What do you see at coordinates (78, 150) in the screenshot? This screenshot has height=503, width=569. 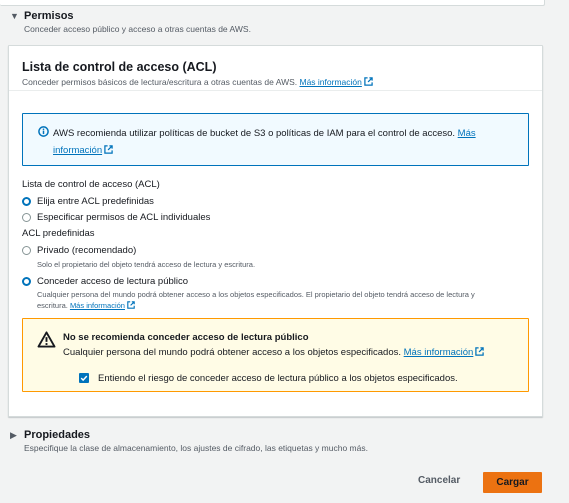 I see `info-more-link-part2: información` at bounding box center [78, 150].